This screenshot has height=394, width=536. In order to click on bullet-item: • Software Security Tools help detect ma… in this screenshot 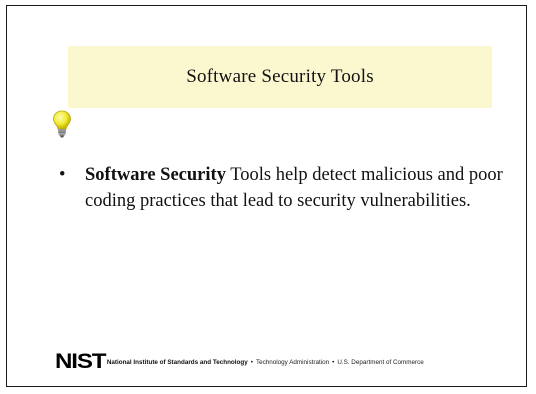, I will do `click(284, 188)`.